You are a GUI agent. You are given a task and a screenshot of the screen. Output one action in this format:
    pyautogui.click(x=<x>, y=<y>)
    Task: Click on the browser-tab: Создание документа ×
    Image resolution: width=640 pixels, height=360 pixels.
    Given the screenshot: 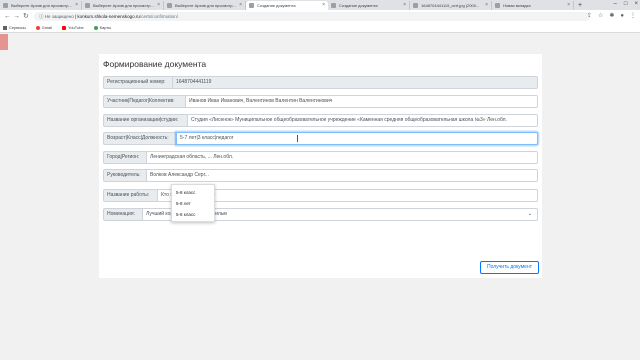 What is the action you would take?
    pyautogui.click(x=369, y=5)
    